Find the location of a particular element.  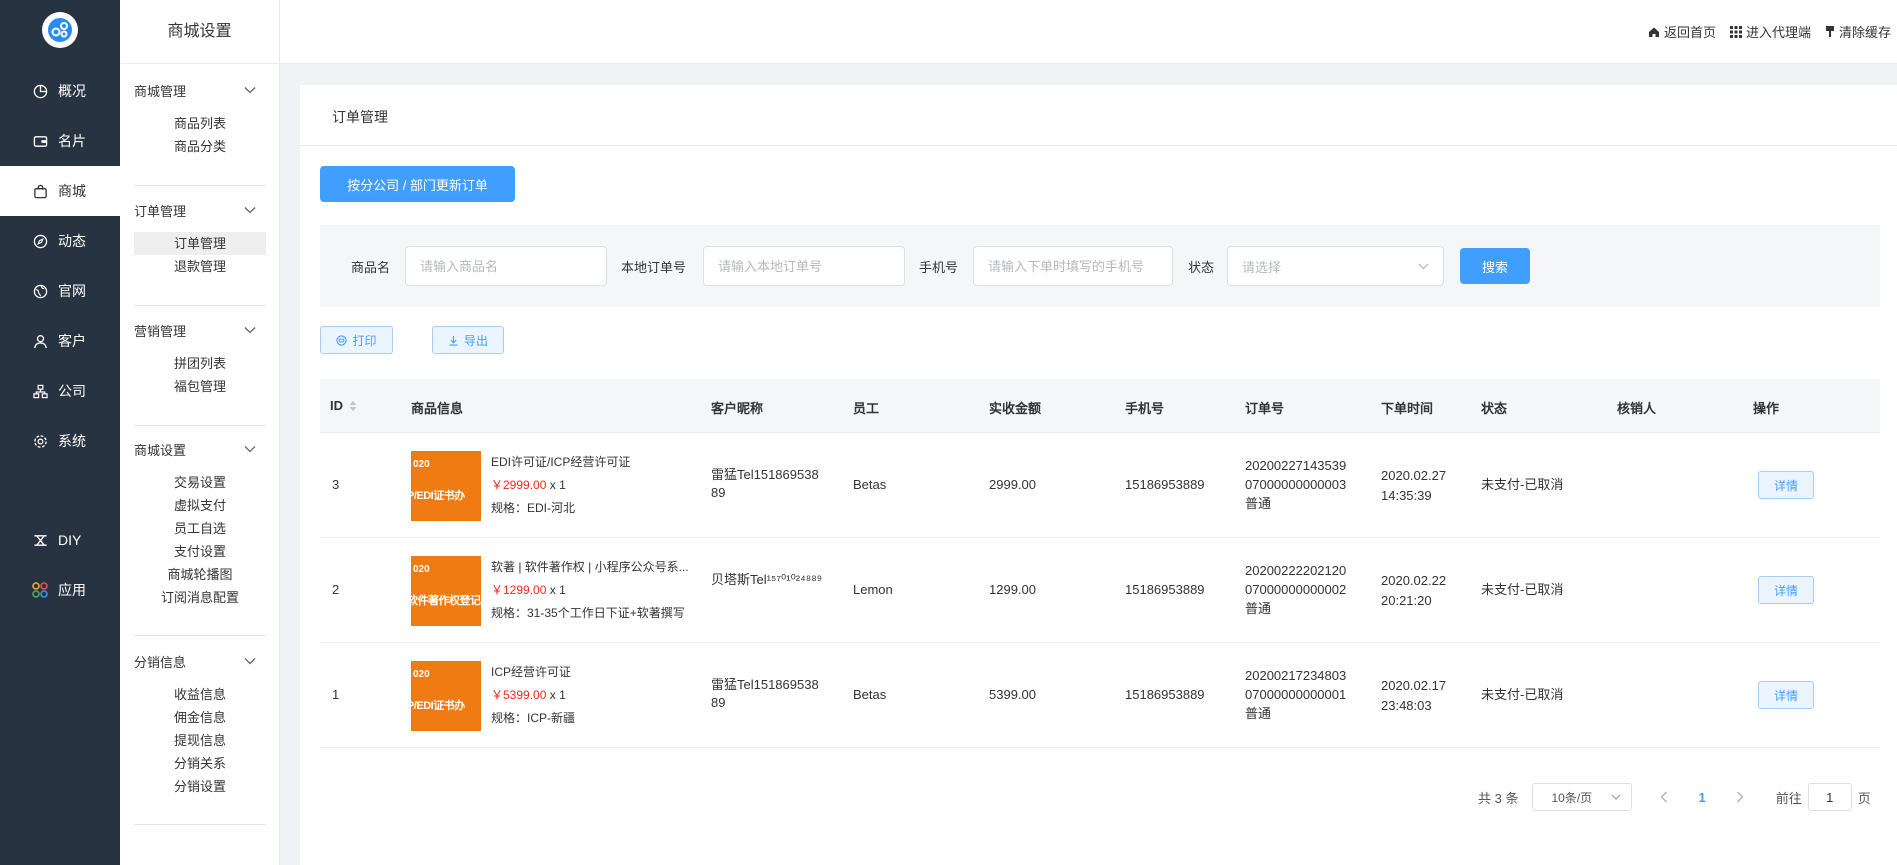

sidebar-item-distribution-settings: 分销设置 is located at coordinates (200, 786).